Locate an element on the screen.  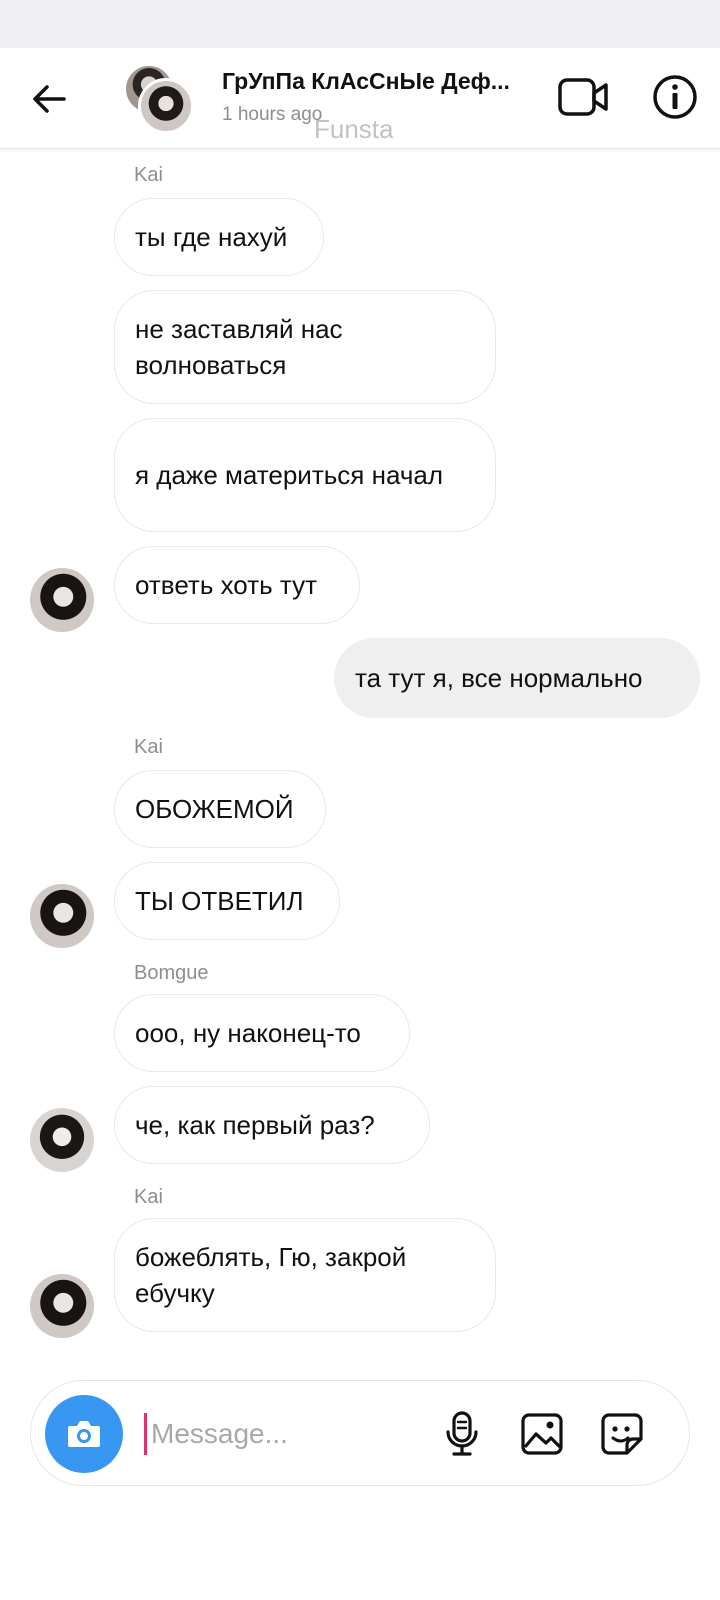
message-bubble: божеблять, Гю, закрой ебучку is located at coordinates (305, 1275).